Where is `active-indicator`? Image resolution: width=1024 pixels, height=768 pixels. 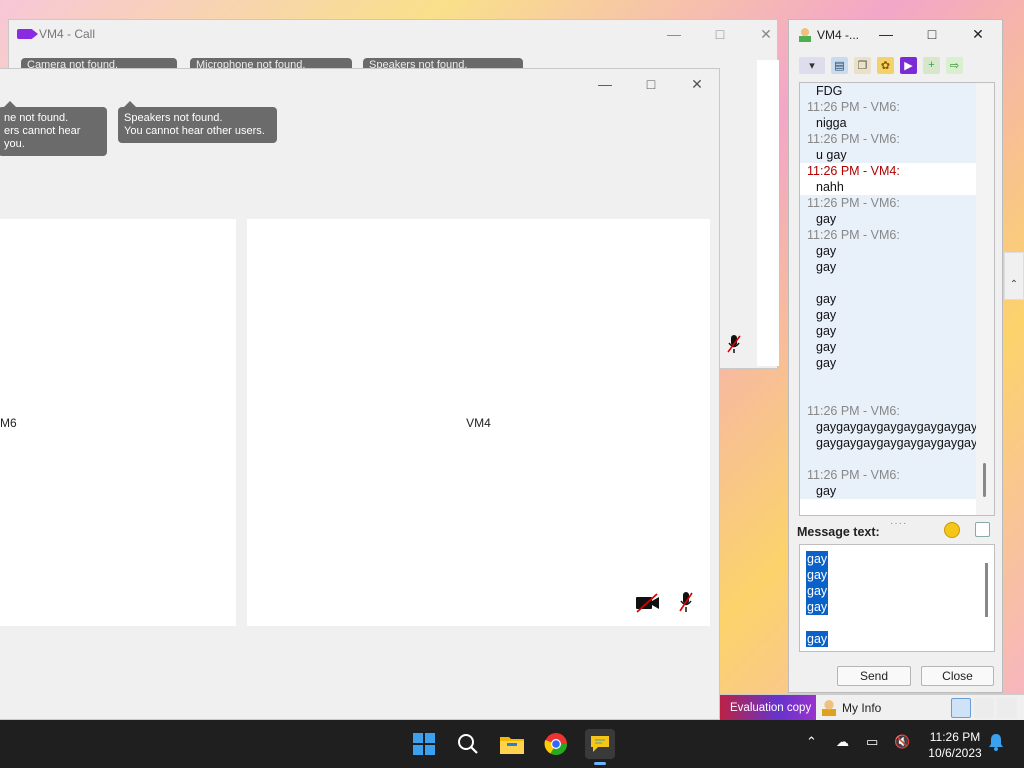
active-indicator is located at coordinates (600, 763).